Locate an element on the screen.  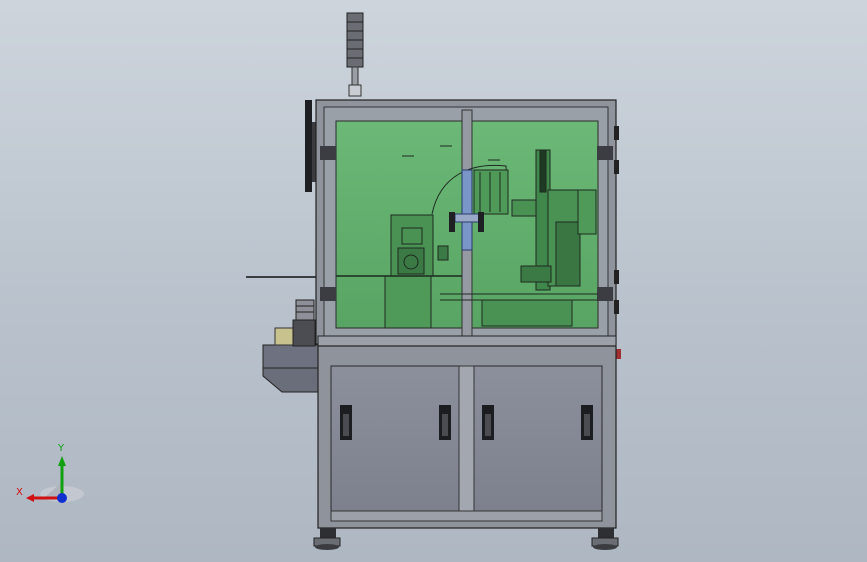
side-handle is located at coordinates (282, 189).